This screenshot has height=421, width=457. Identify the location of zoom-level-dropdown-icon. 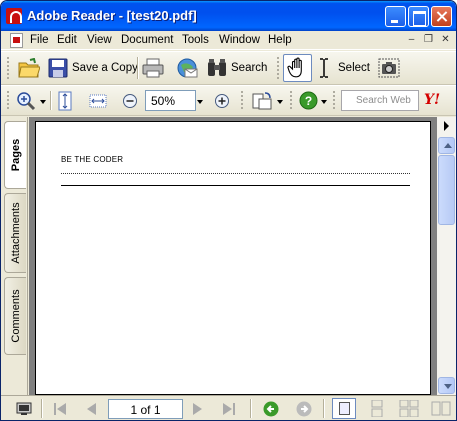
(200, 102).